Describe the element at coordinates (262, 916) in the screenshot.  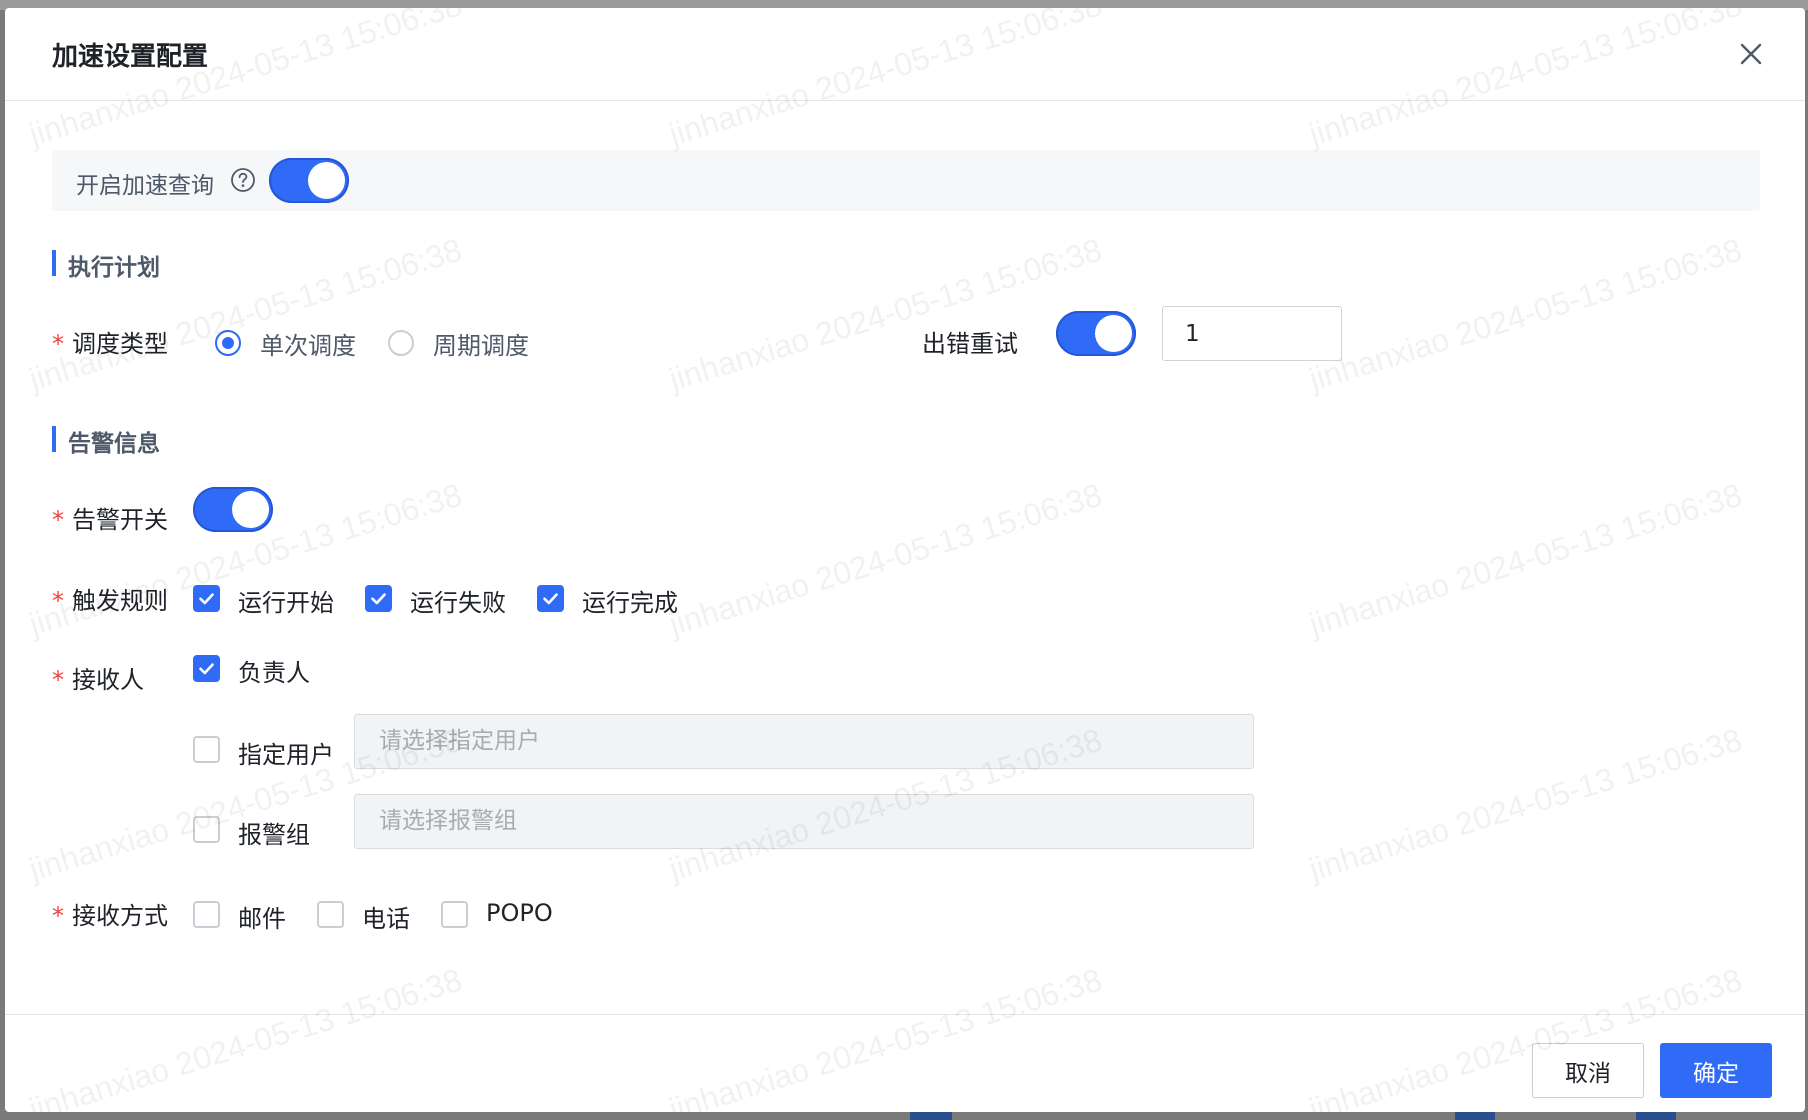
I see `checkbox-email-label: 邮件` at that location.